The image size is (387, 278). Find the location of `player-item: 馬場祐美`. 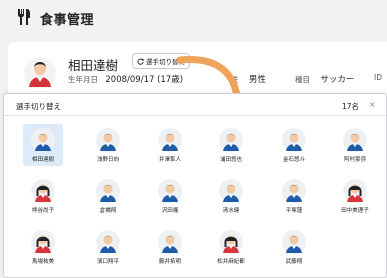

player-item: 馬場祐美 is located at coordinates (43, 247).